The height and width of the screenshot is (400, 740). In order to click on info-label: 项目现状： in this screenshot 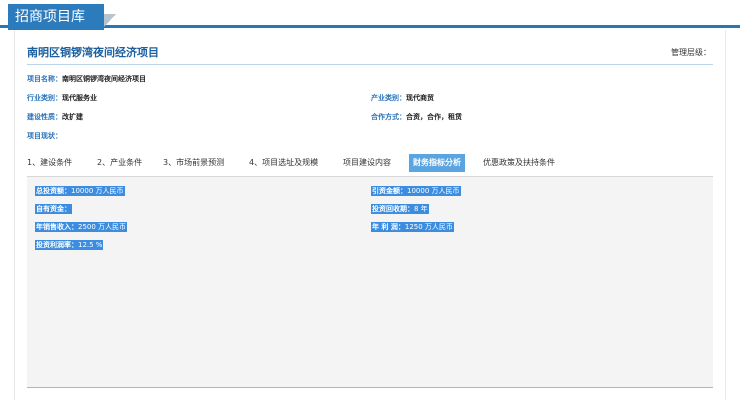, I will do `click(44, 136)`.